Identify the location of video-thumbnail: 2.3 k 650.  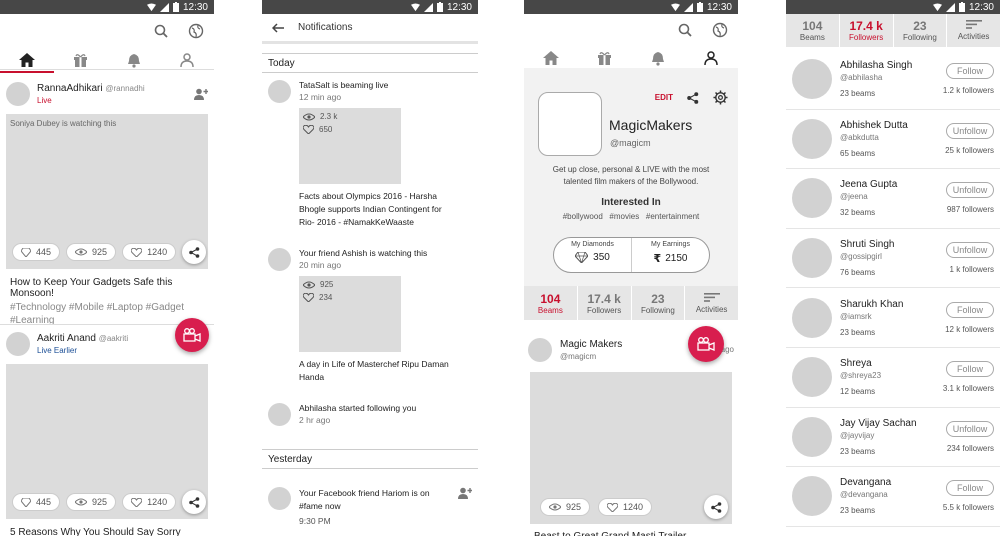
(350, 146).